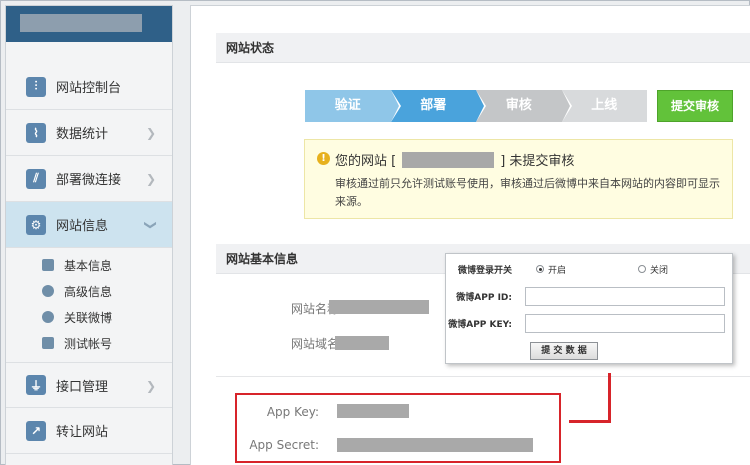 Image resolution: width=750 pixels, height=465 pixels. Describe the element at coordinates (642, 269) in the screenshot. I see `radio-unchecked-icon` at that location.